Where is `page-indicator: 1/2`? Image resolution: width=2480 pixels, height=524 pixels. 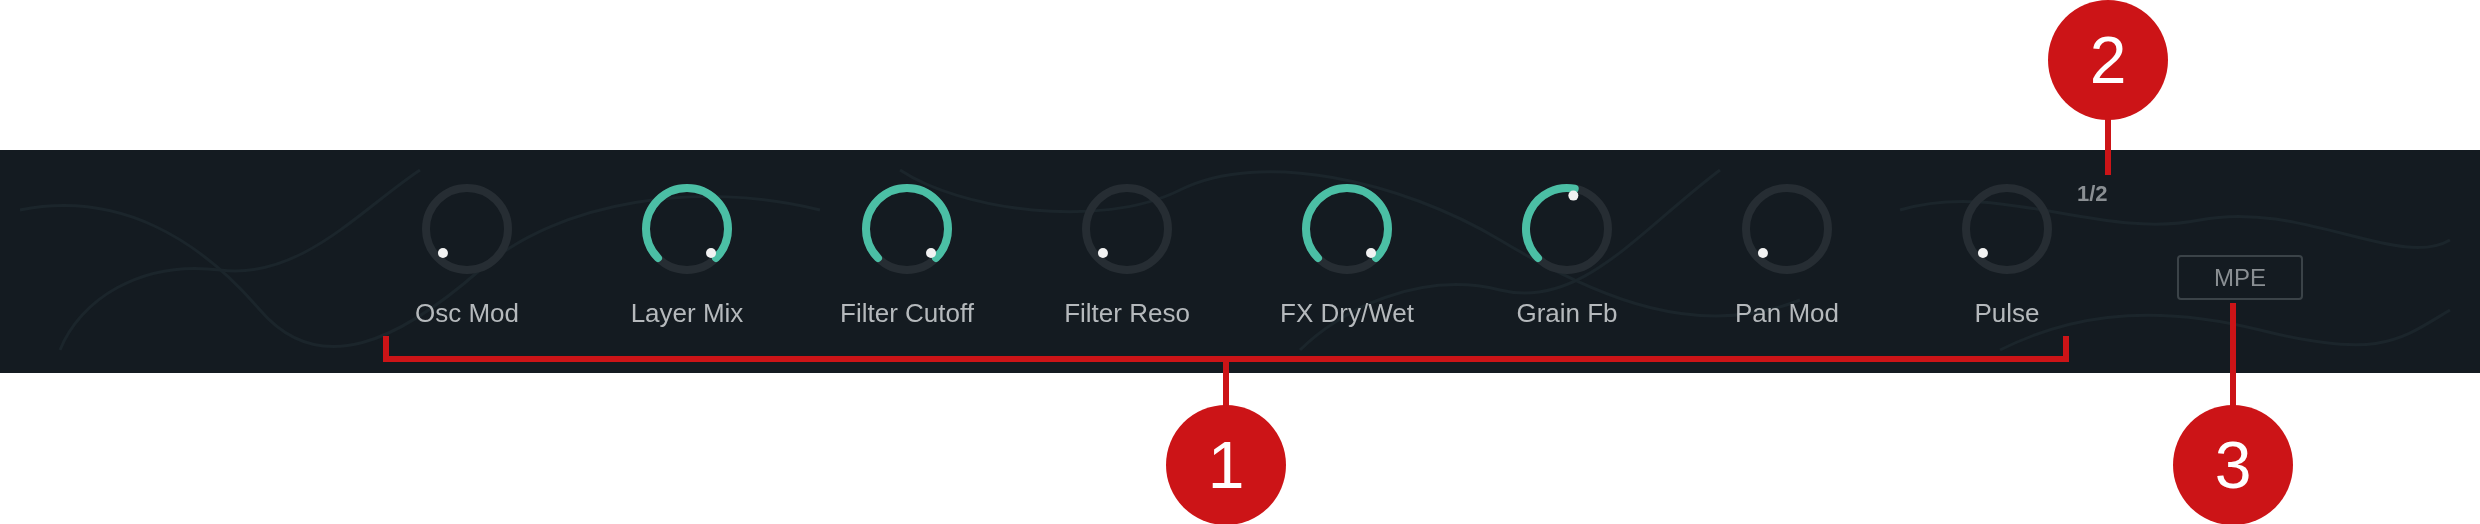
page-indicator: 1/2 is located at coordinates (2092, 194).